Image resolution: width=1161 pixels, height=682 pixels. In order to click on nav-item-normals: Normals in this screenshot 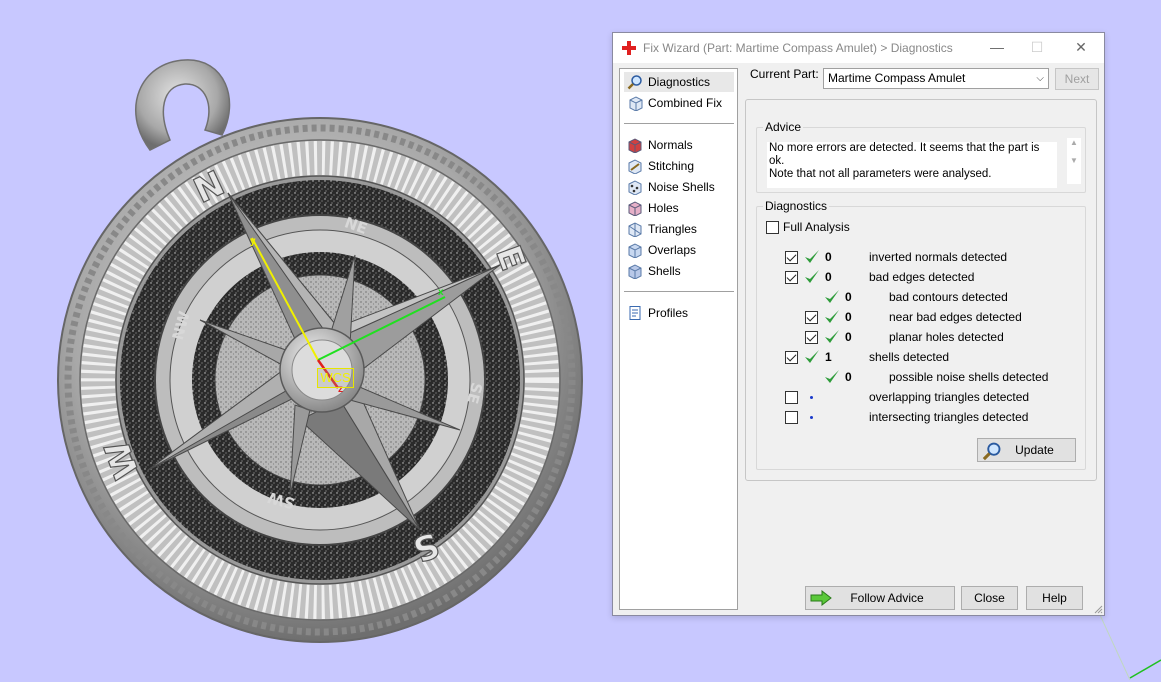, I will do `click(679, 145)`.